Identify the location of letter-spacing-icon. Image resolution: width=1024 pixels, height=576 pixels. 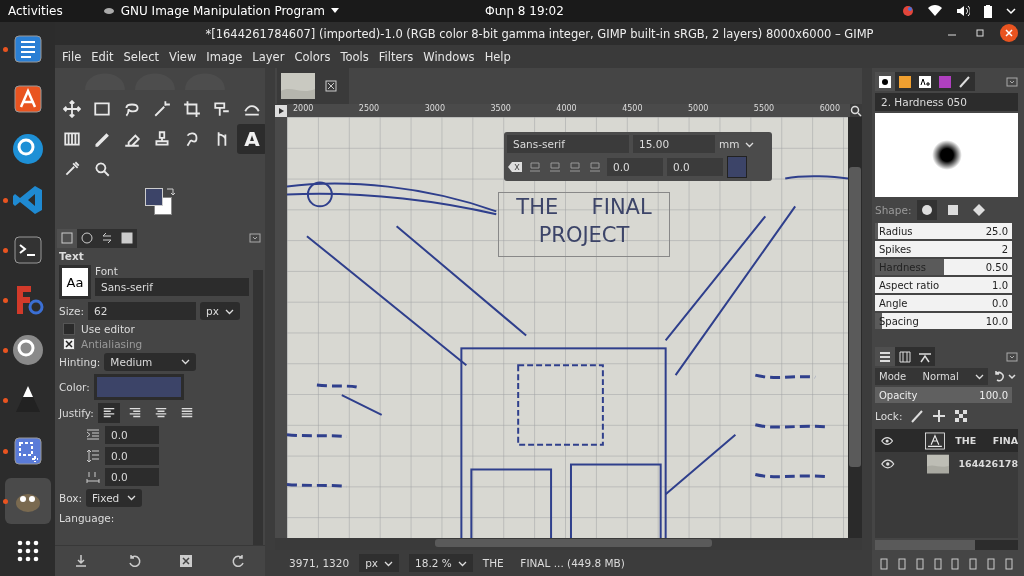
(93, 477).